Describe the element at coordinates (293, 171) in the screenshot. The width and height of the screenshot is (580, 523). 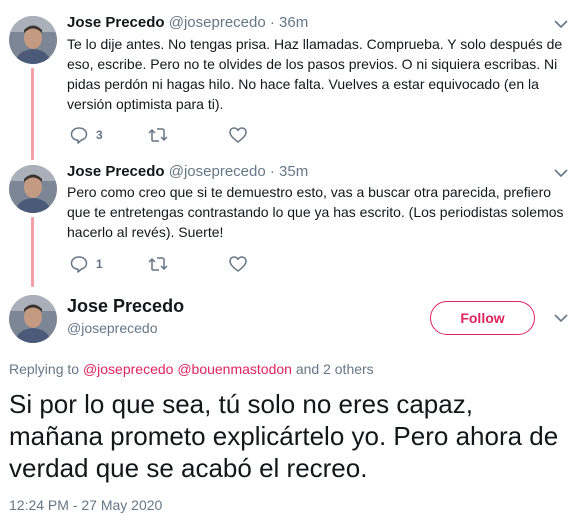
I see `tweet-time: 35m` at that location.